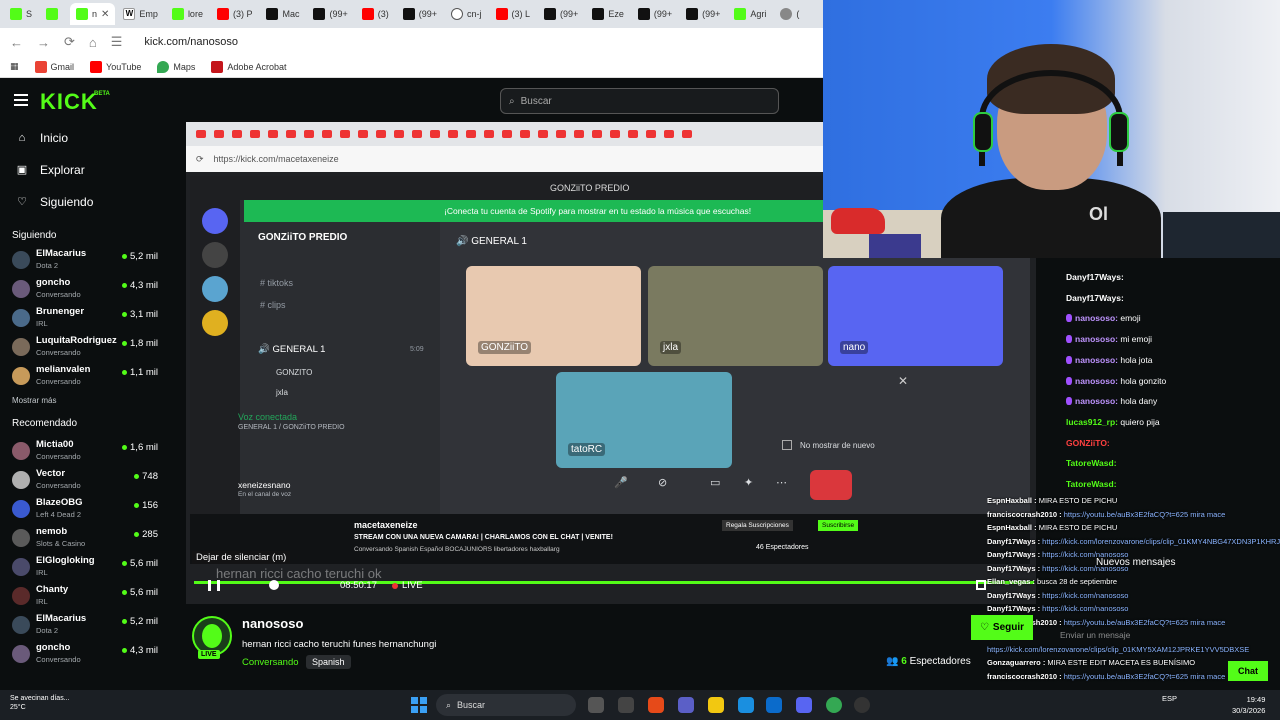 The height and width of the screenshot is (720, 1280). Describe the element at coordinates (804, 705) in the screenshot. I see `discord-icon` at that location.